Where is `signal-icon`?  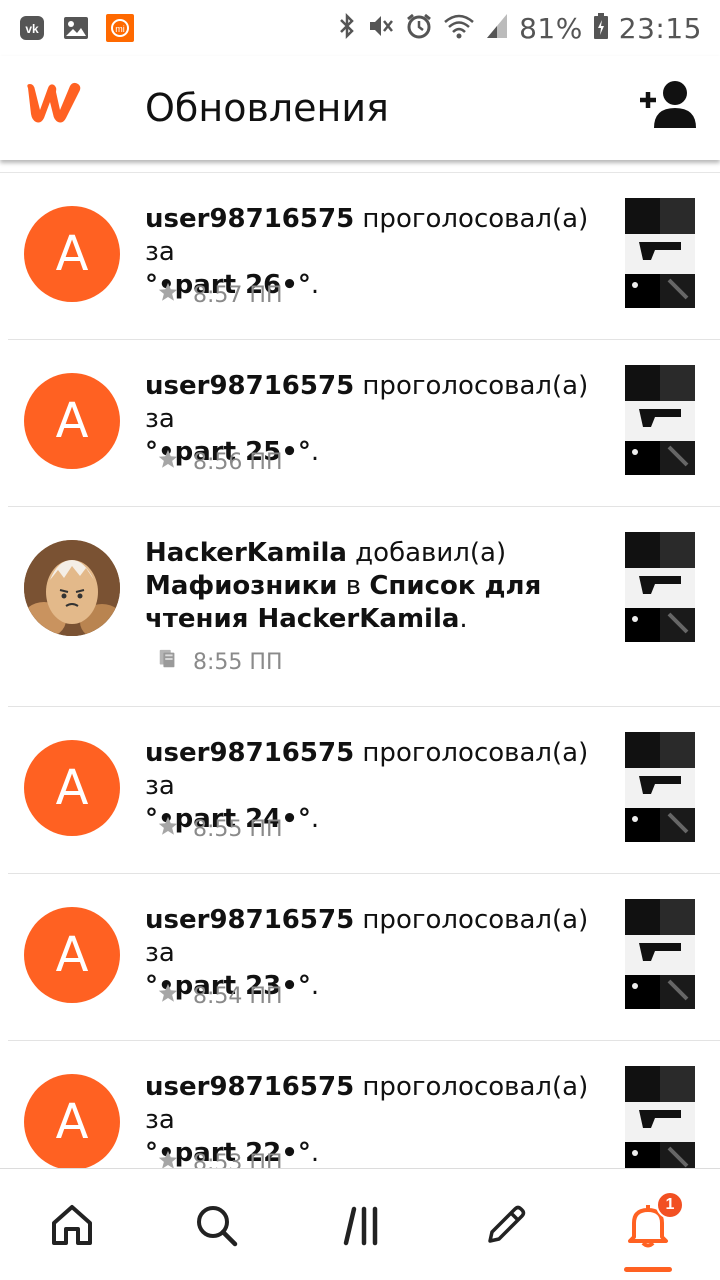
signal-icon is located at coordinates (497, 28).